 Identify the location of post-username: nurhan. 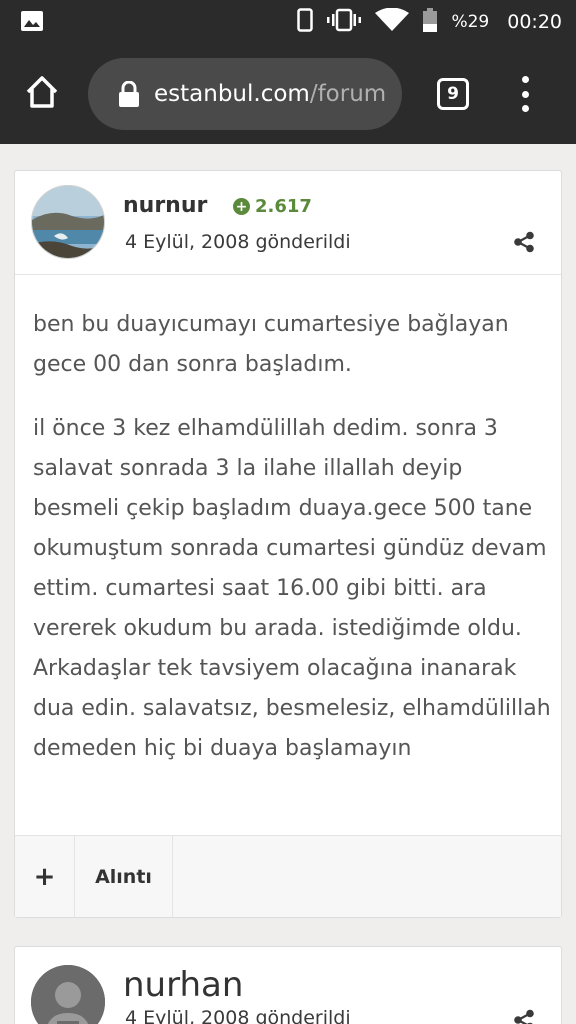
(183, 985).